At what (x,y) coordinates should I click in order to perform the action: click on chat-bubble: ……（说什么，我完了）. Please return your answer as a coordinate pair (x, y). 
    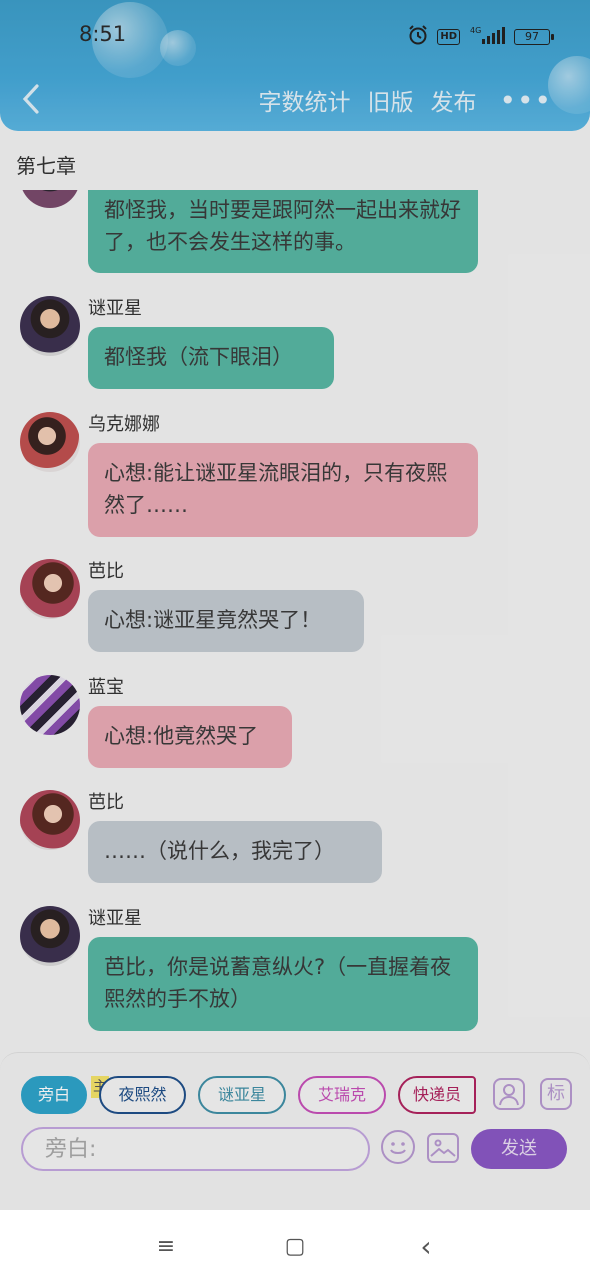
    Looking at the image, I should click on (235, 852).